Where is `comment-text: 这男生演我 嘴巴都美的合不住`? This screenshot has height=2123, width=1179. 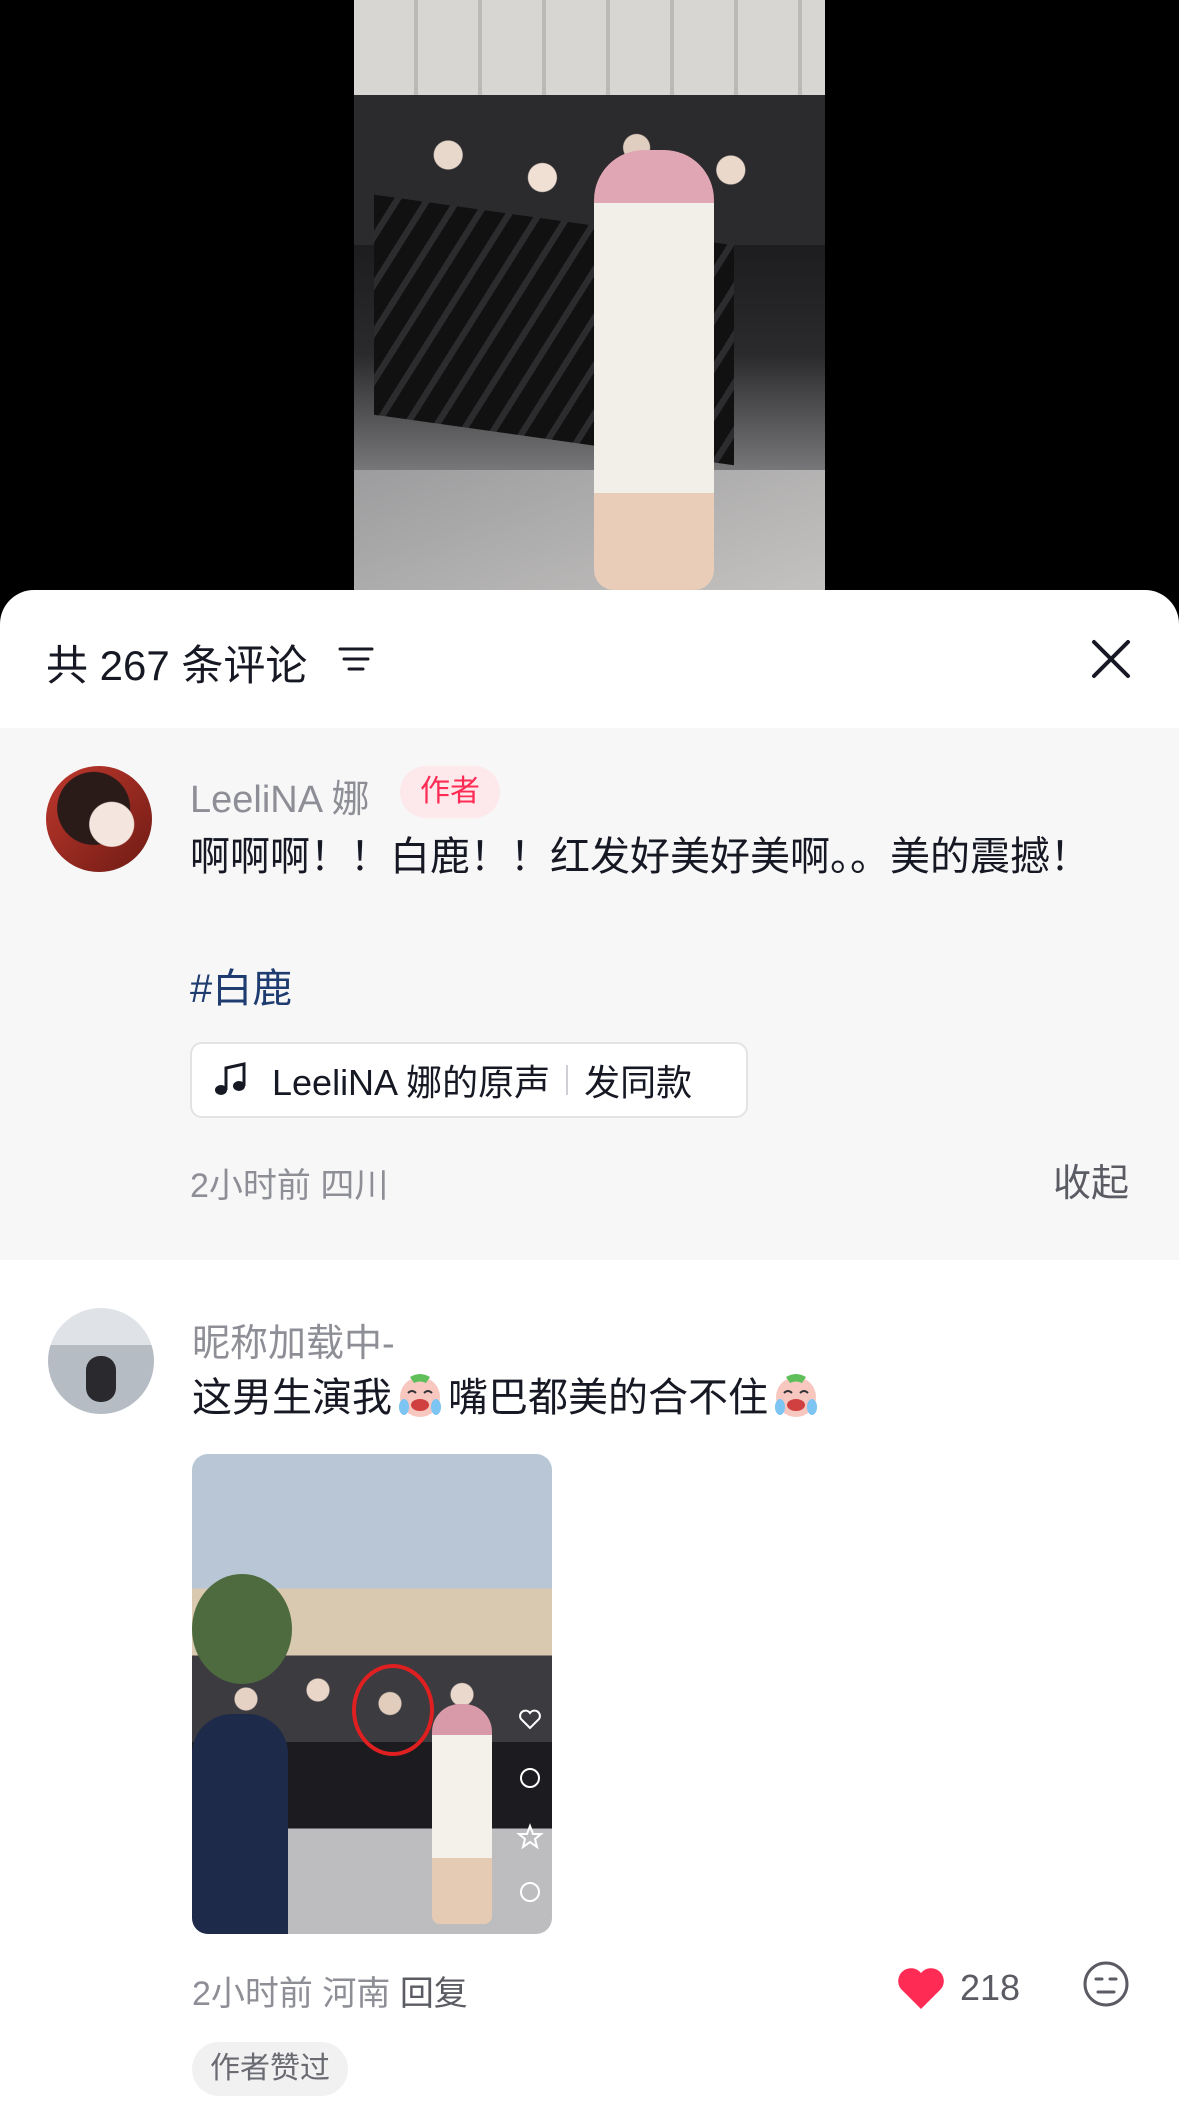 comment-text: 这男生演我 嘴巴都美的合不住 is located at coordinates (508, 1398).